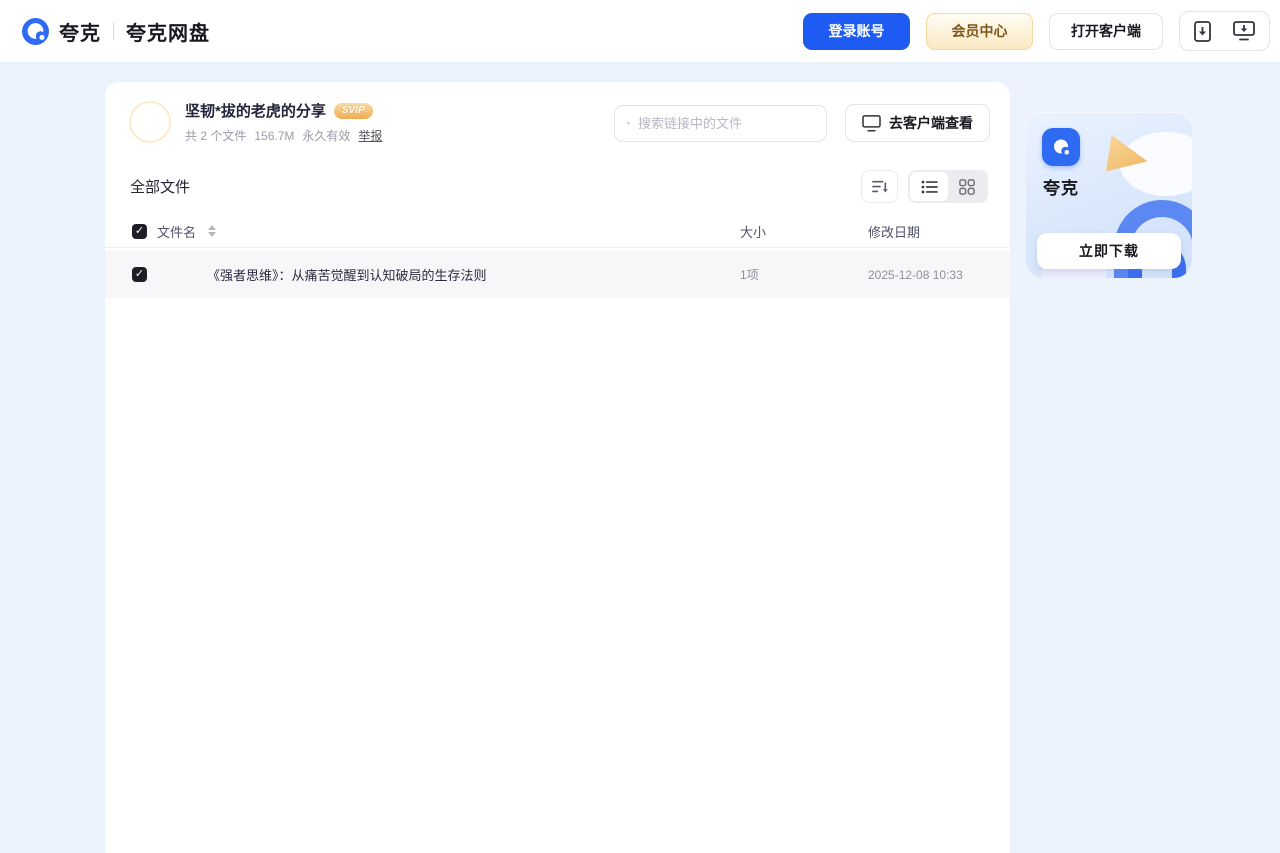 This screenshot has height=853, width=1280. I want to click on column-size-label: 大小, so click(753, 232).